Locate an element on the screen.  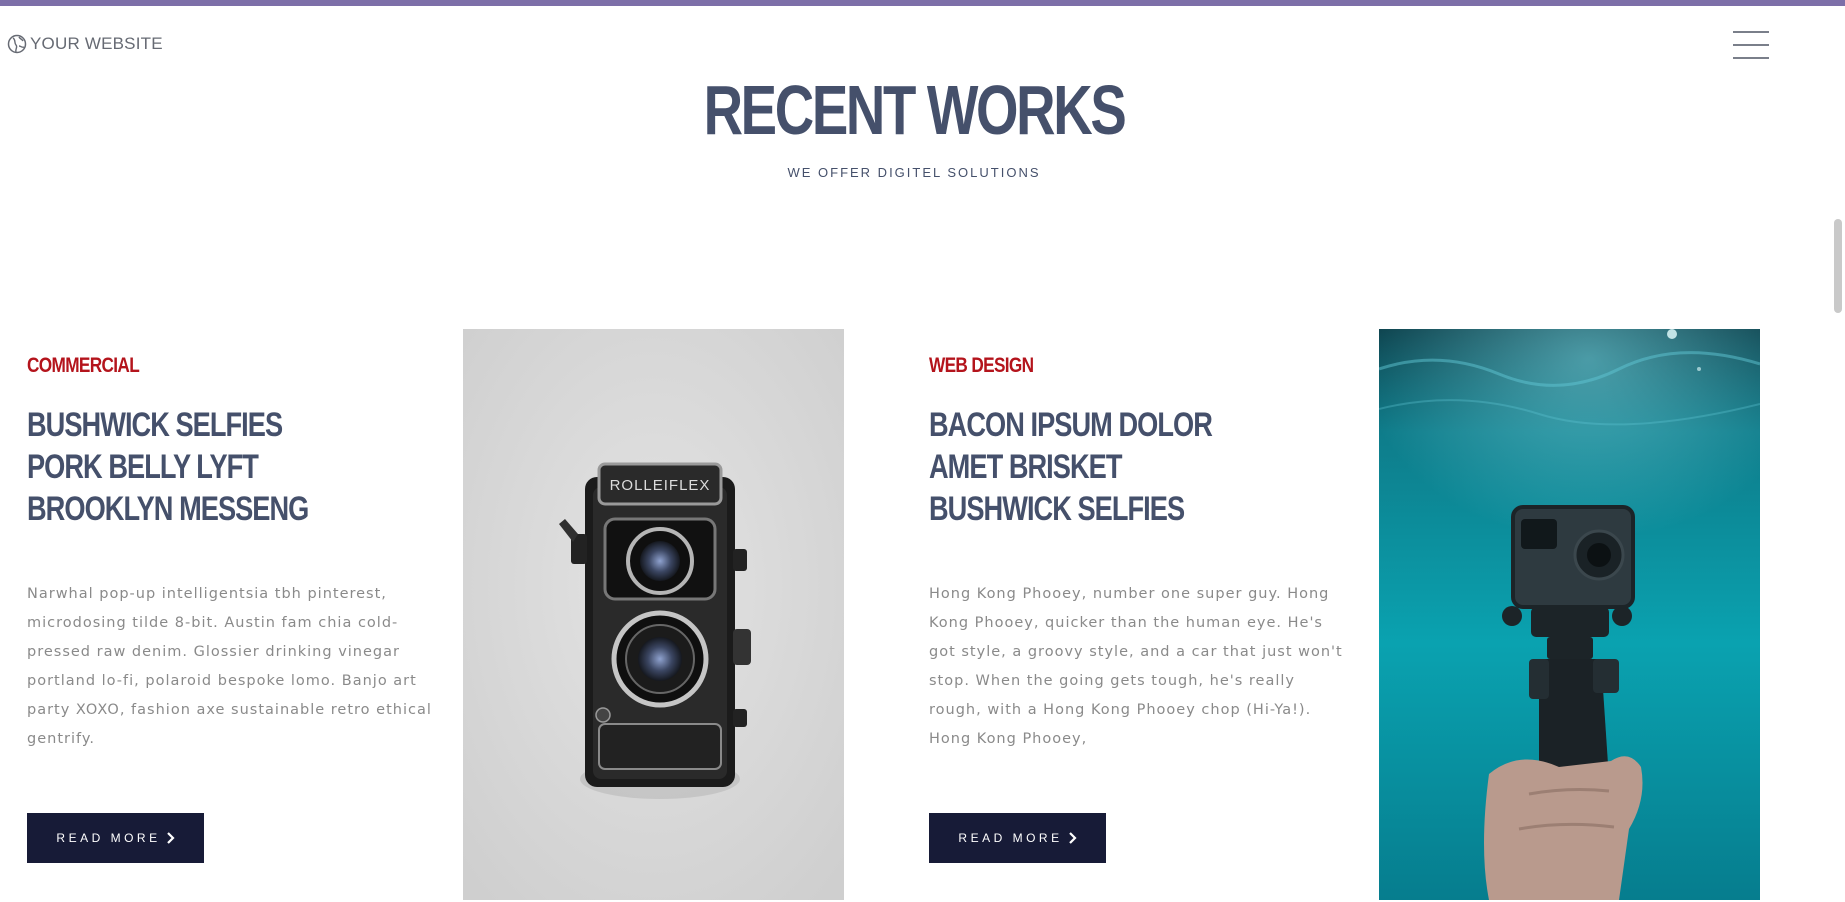
camera-brand-label: ROLLEIFLEX is located at coordinates (660, 485).